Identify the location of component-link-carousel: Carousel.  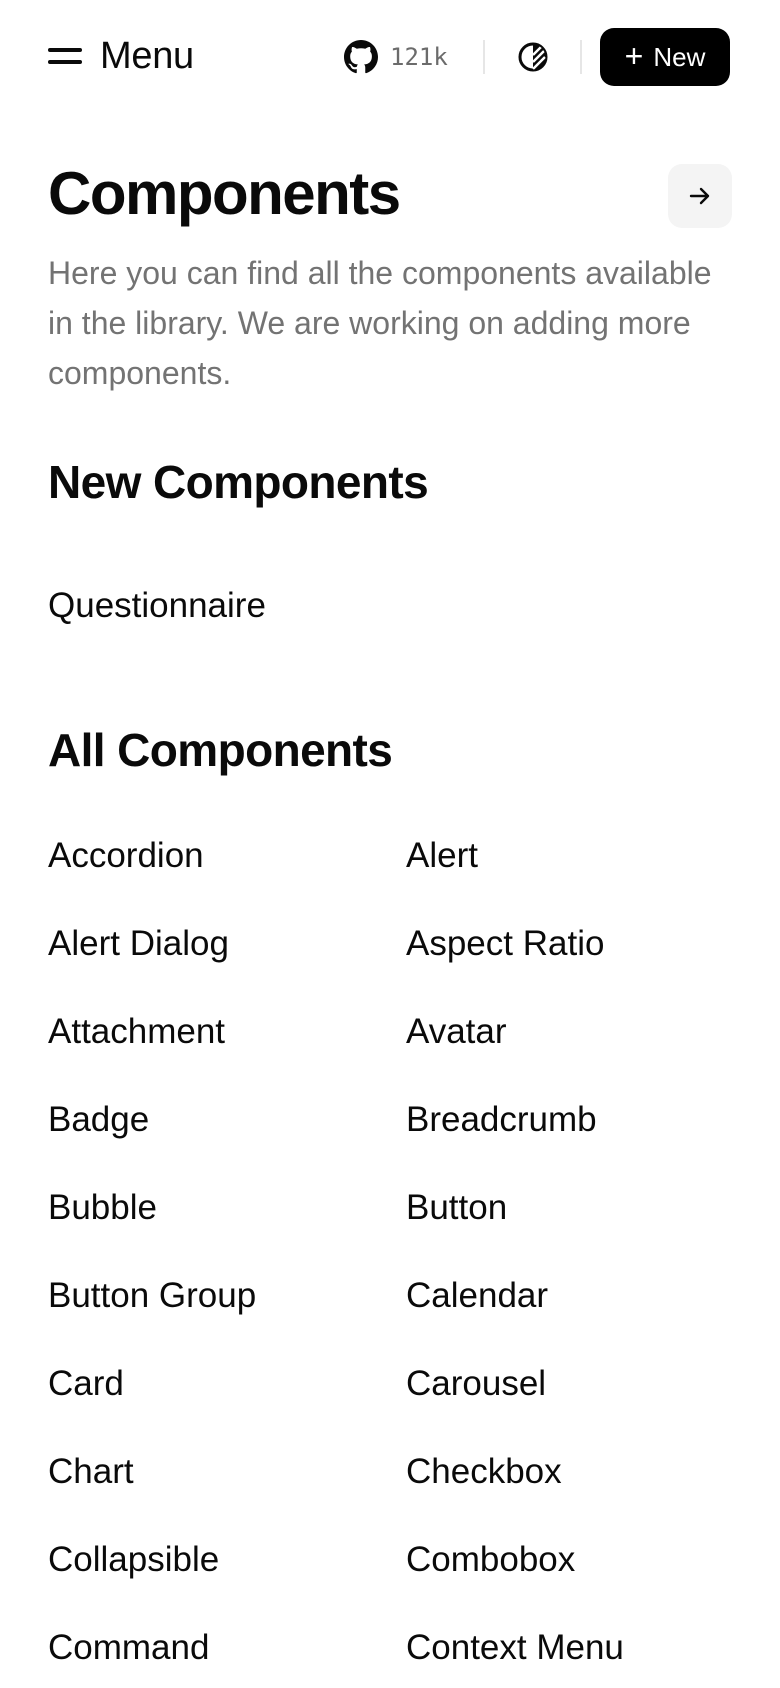
(476, 1384).